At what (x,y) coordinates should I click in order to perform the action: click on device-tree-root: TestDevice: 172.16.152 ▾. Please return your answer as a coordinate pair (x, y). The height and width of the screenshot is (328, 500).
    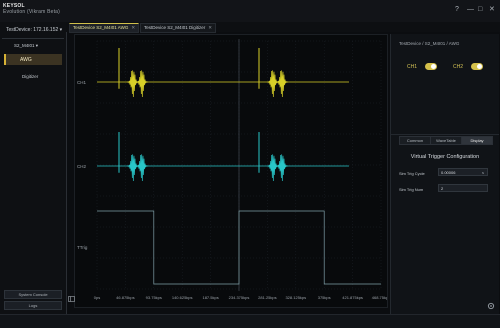
    Looking at the image, I should click on (34, 30).